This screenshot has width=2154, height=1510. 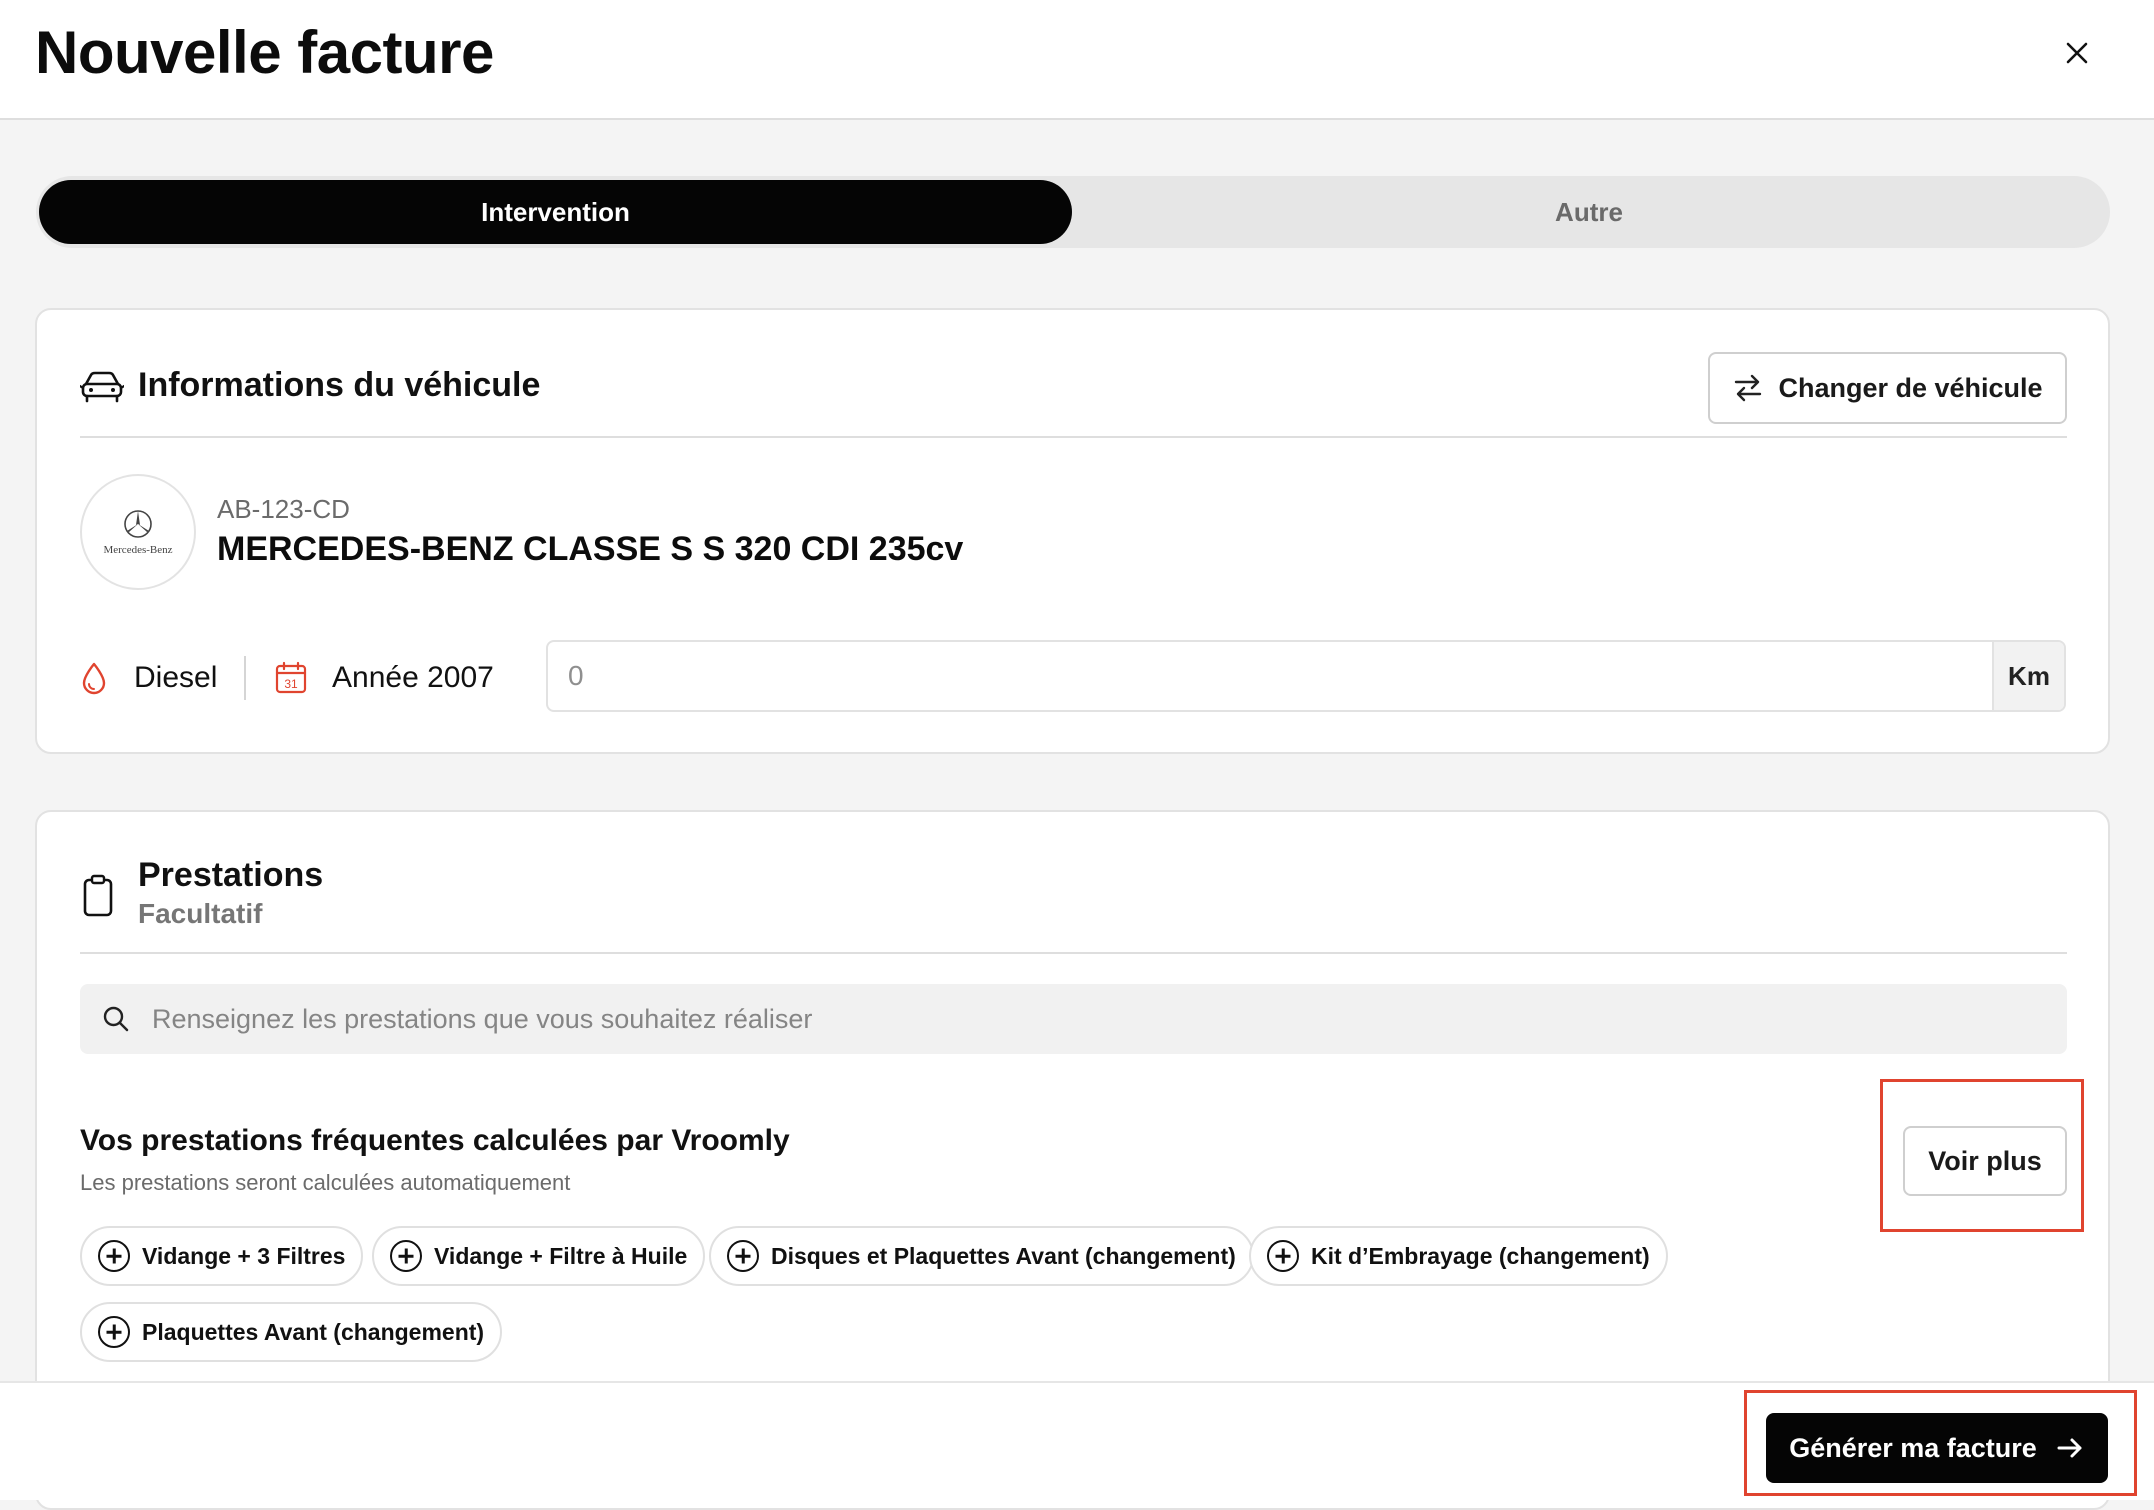 What do you see at coordinates (339, 385) in the screenshot?
I see `vehicle-card-title: Informations du véhicule` at bounding box center [339, 385].